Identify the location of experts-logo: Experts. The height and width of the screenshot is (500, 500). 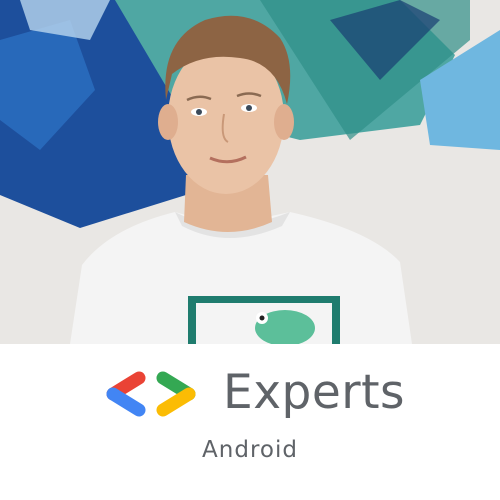
(250, 394).